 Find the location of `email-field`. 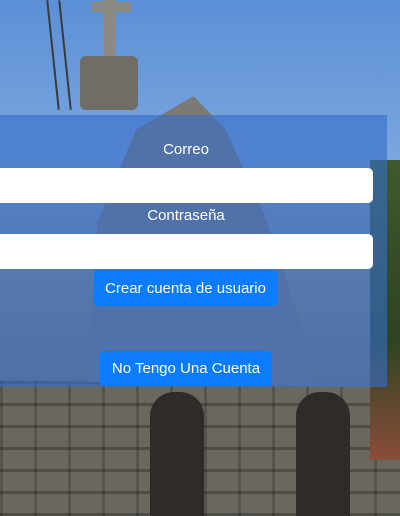

email-field is located at coordinates (186, 185).